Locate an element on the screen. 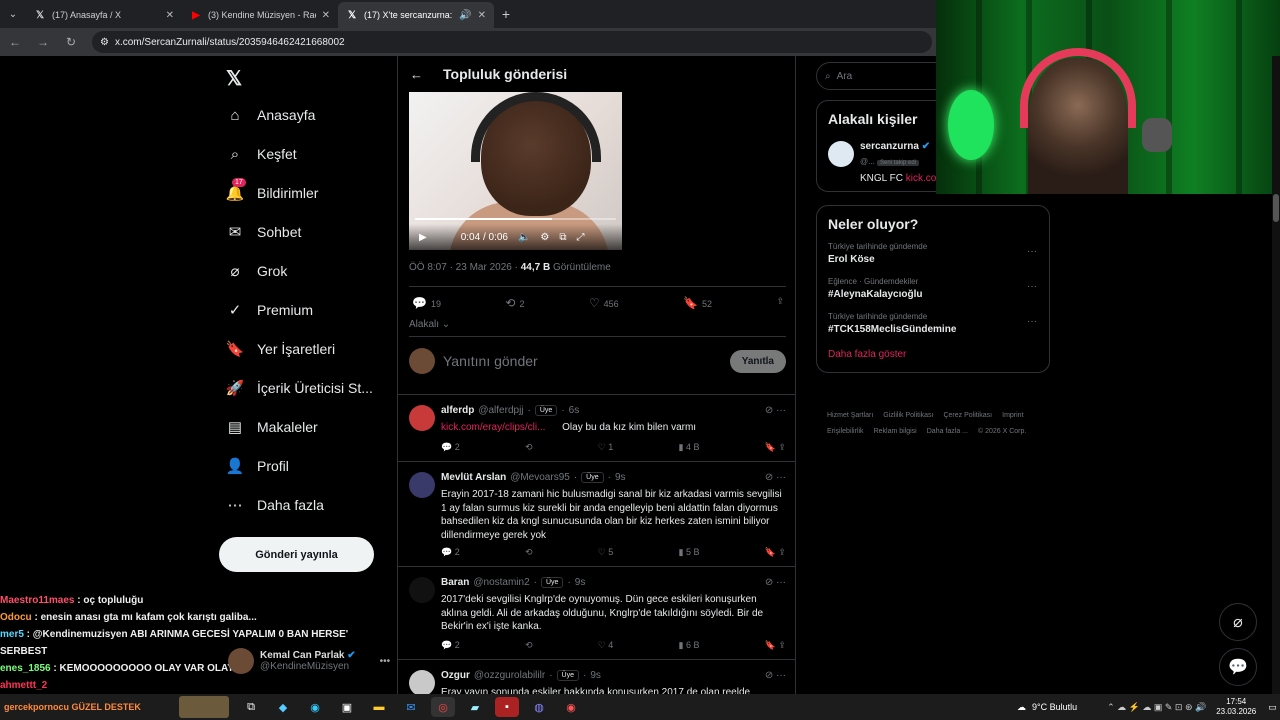 This screenshot has width=1280, height=720. app-icon: ▰ is located at coordinates (475, 707).